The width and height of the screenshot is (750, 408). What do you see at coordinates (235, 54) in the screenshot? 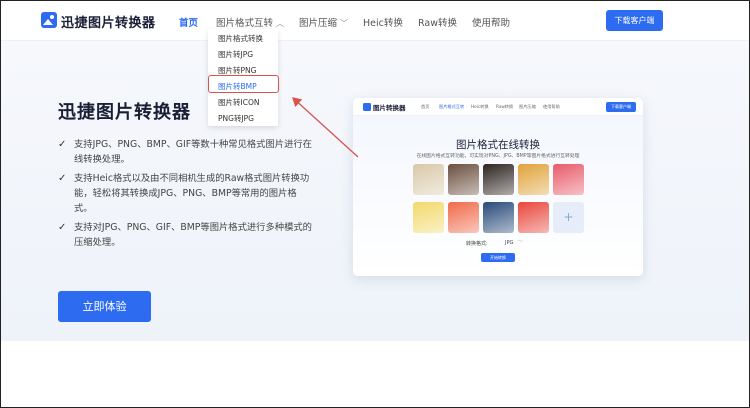
I see `dropdown-item-to-jpg: 图片转JPG` at bounding box center [235, 54].